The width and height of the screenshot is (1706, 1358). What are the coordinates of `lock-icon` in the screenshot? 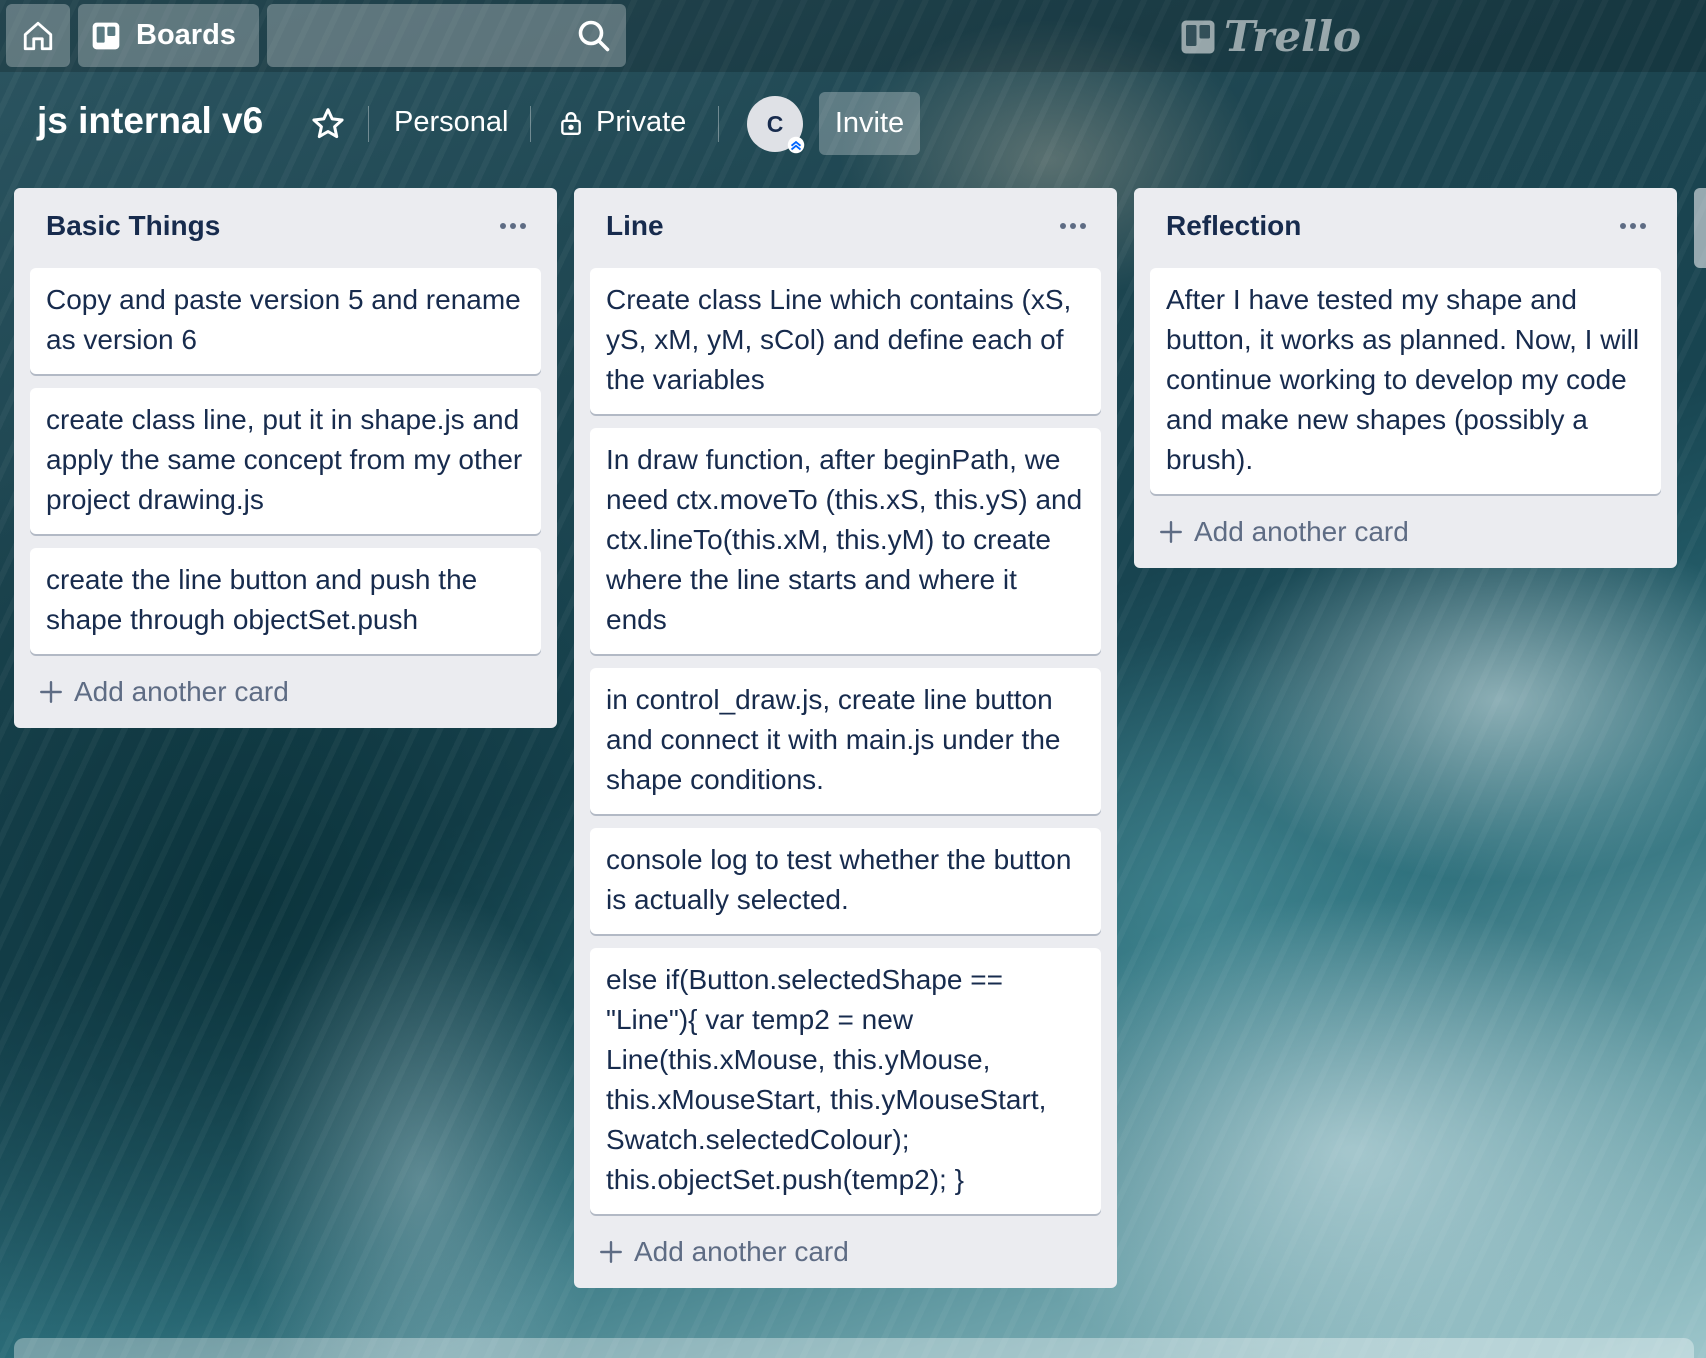 It's located at (571, 123).